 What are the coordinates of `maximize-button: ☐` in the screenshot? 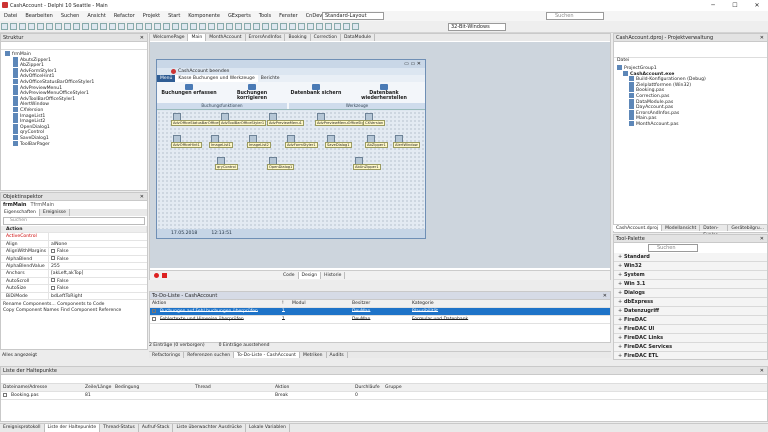 It's located at (735, 5).